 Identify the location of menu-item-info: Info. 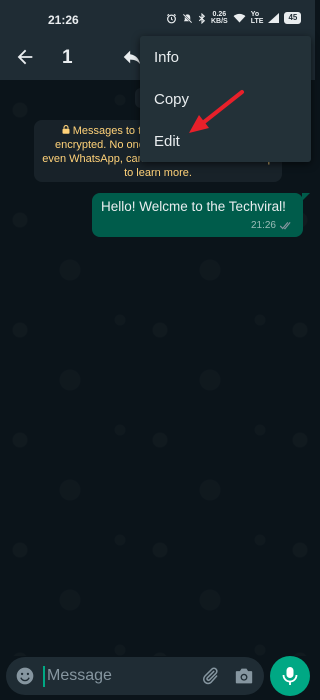
(166, 57).